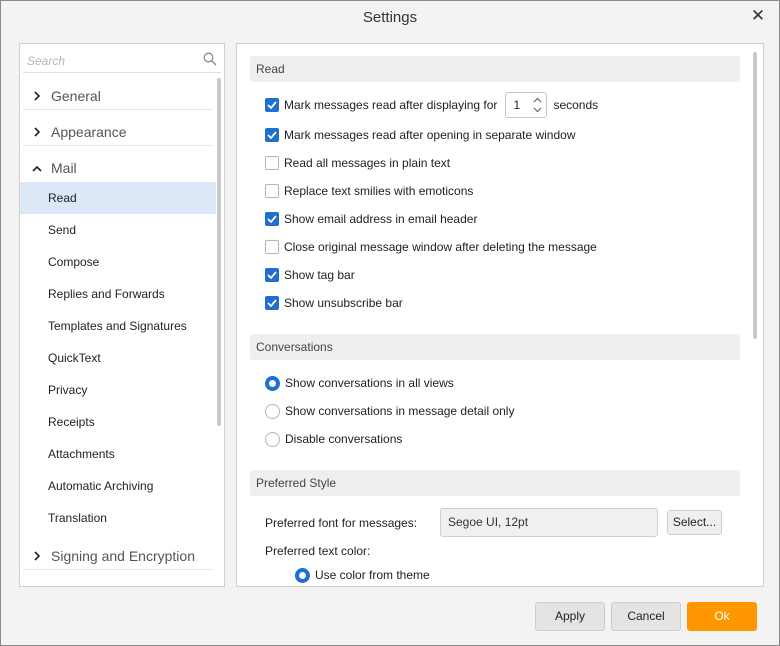 Image resolution: width=780 pixels, height=646 pixels. I want to click on replace-smilies-option: Replace text smilies with emoticons, so click(369, 191).